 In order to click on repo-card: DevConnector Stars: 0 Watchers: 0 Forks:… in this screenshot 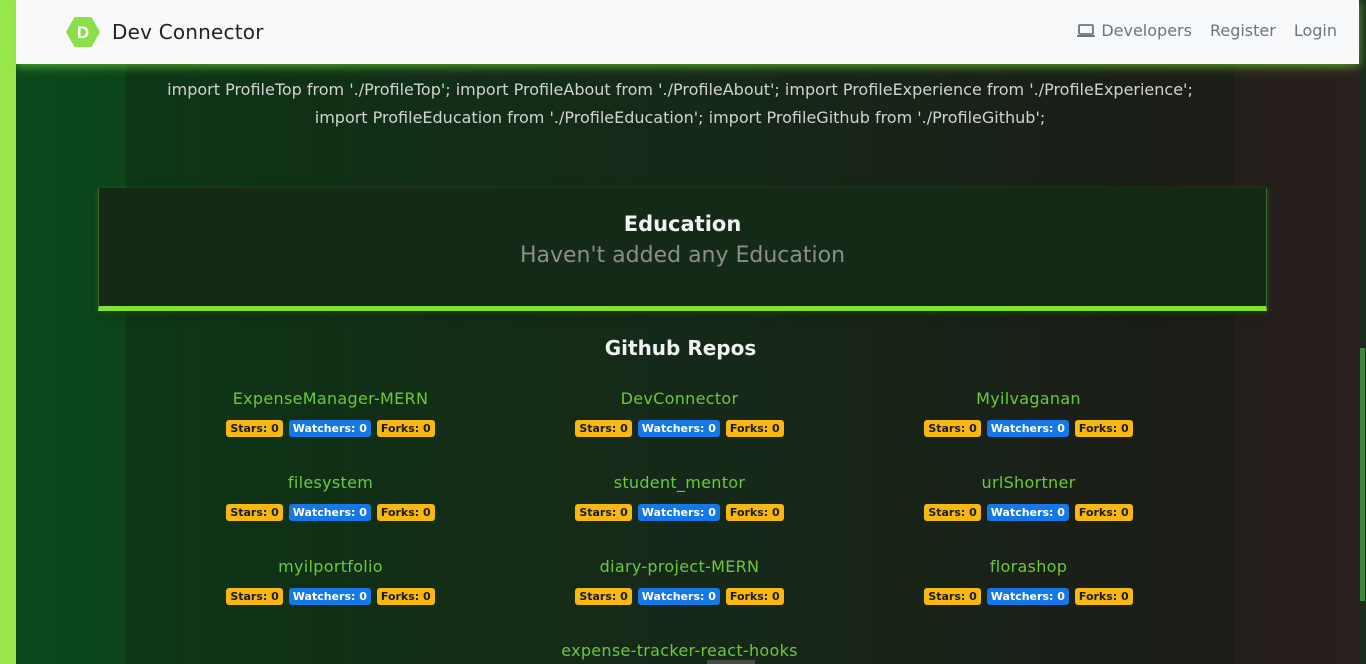, I will do `click(679, 412)`.